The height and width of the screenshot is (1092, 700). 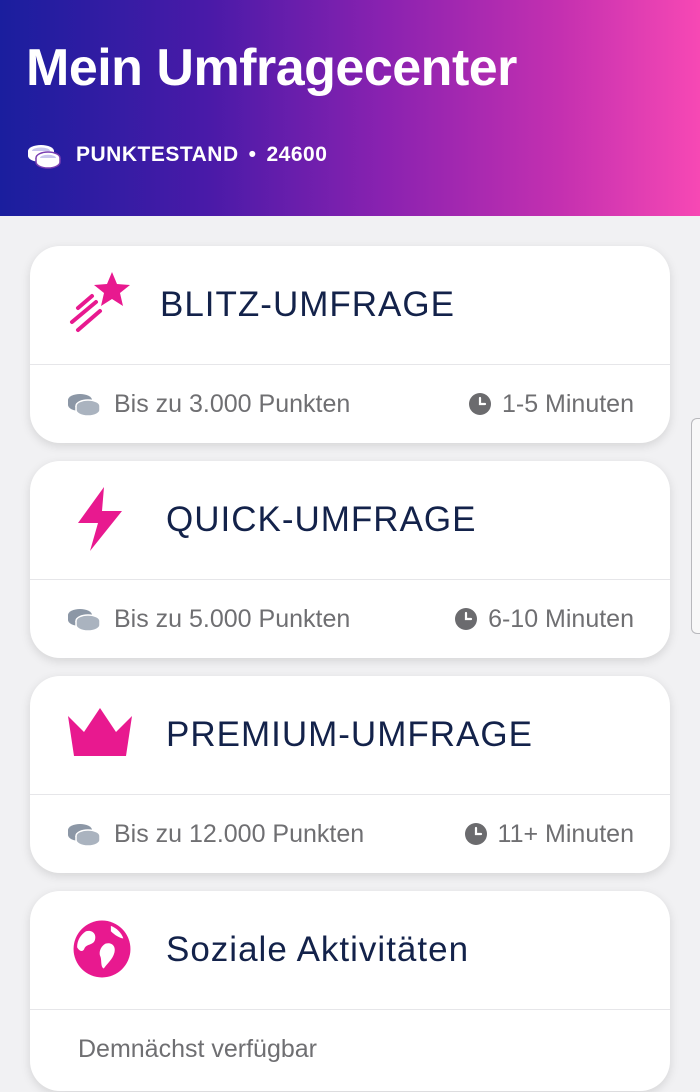 I want to click on points-label: PUNKTESTAND, so click(x=157, y=154).